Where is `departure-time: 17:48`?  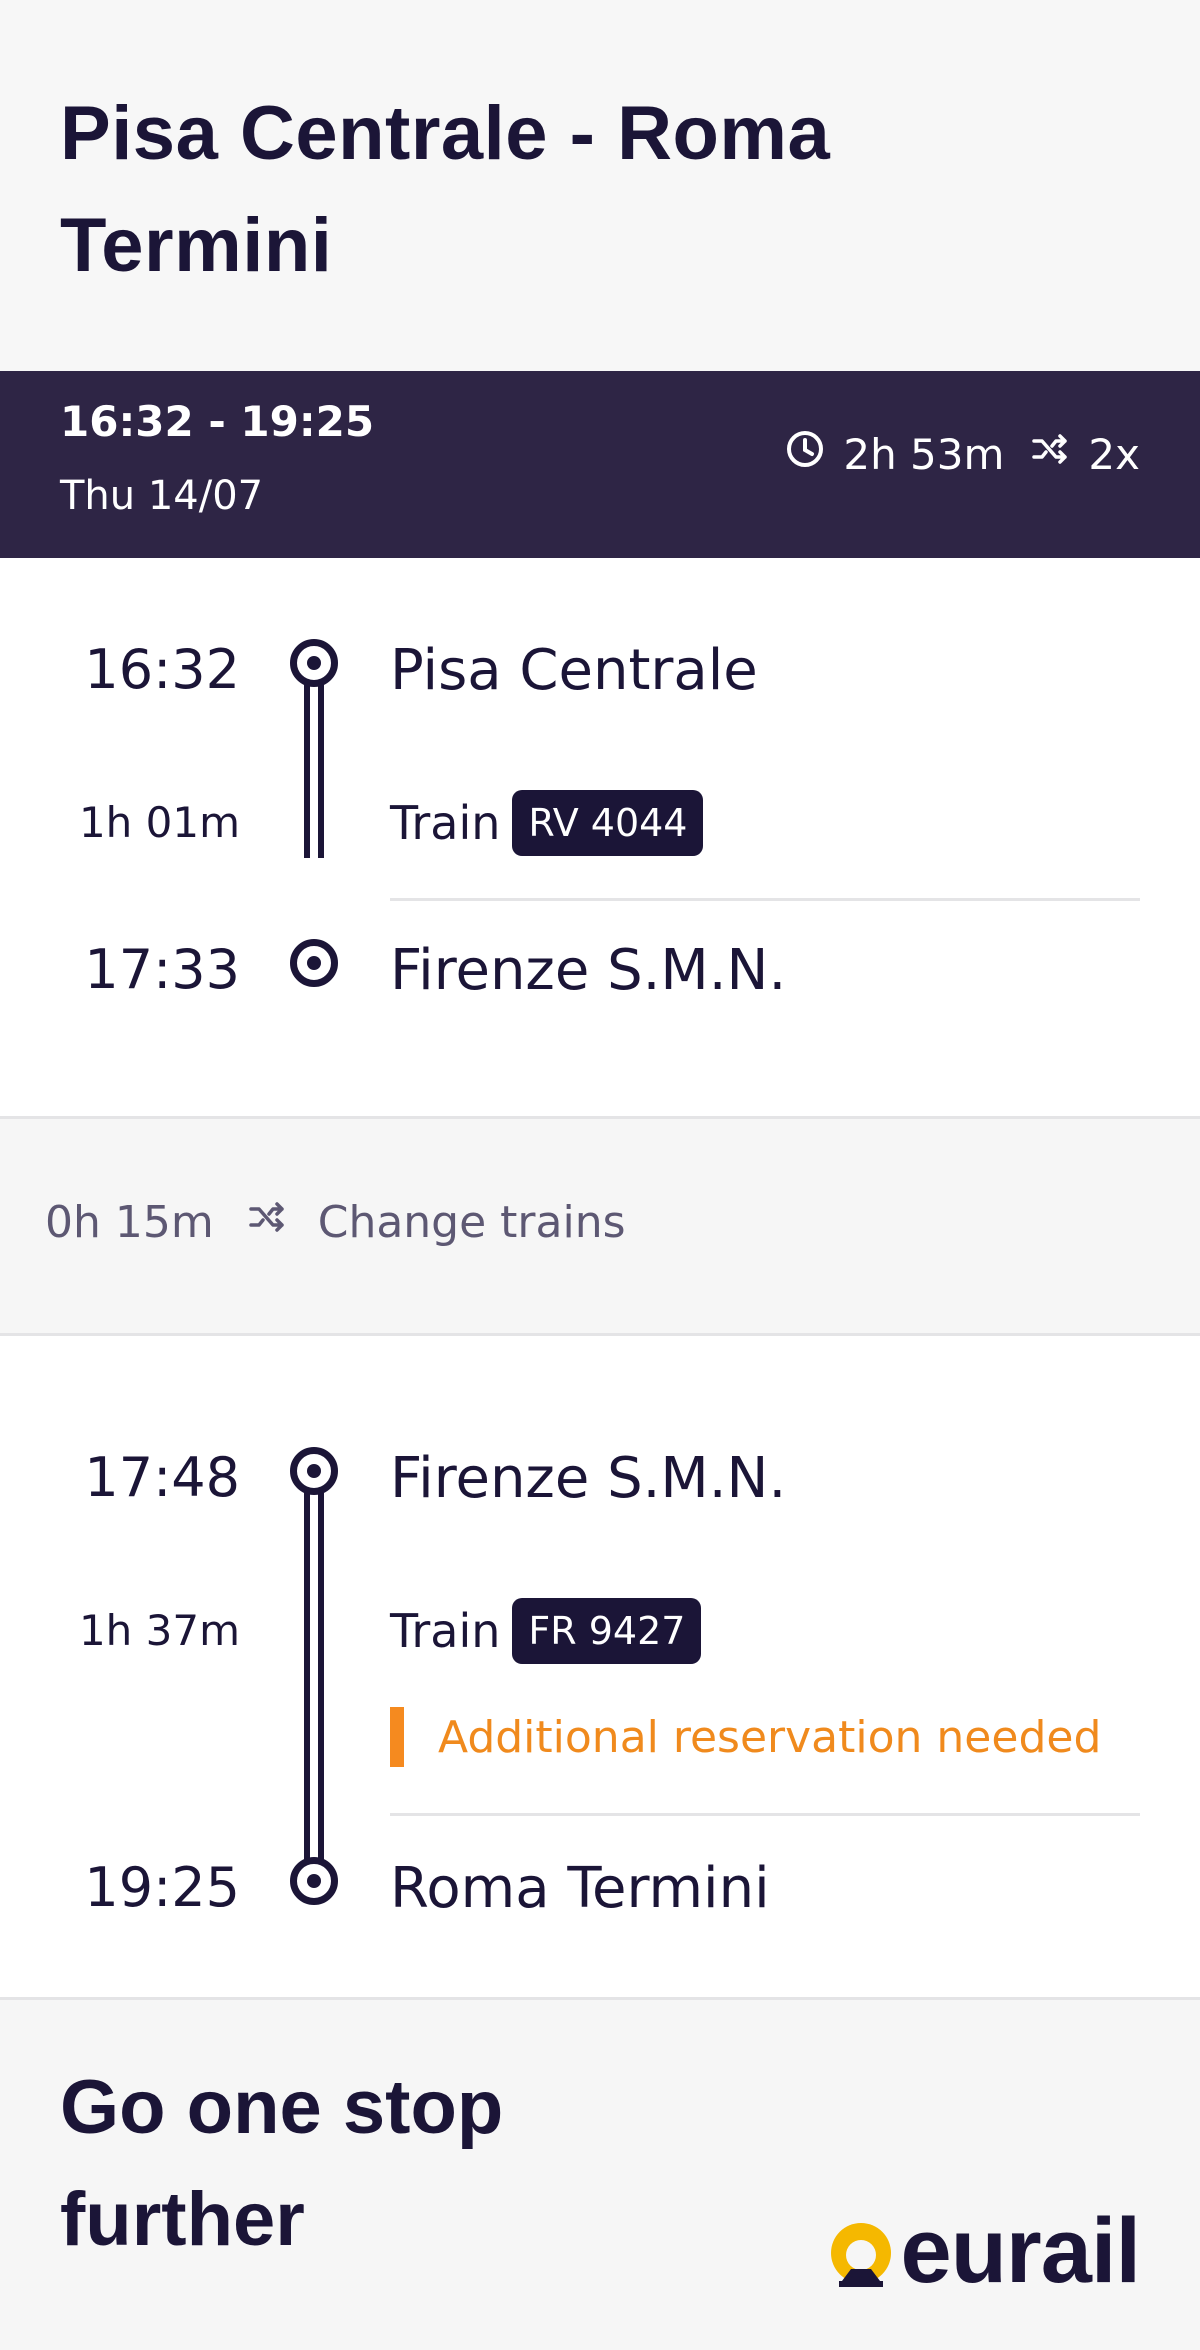
departure-time: 17:48 is located at coordinates (162, 1477).